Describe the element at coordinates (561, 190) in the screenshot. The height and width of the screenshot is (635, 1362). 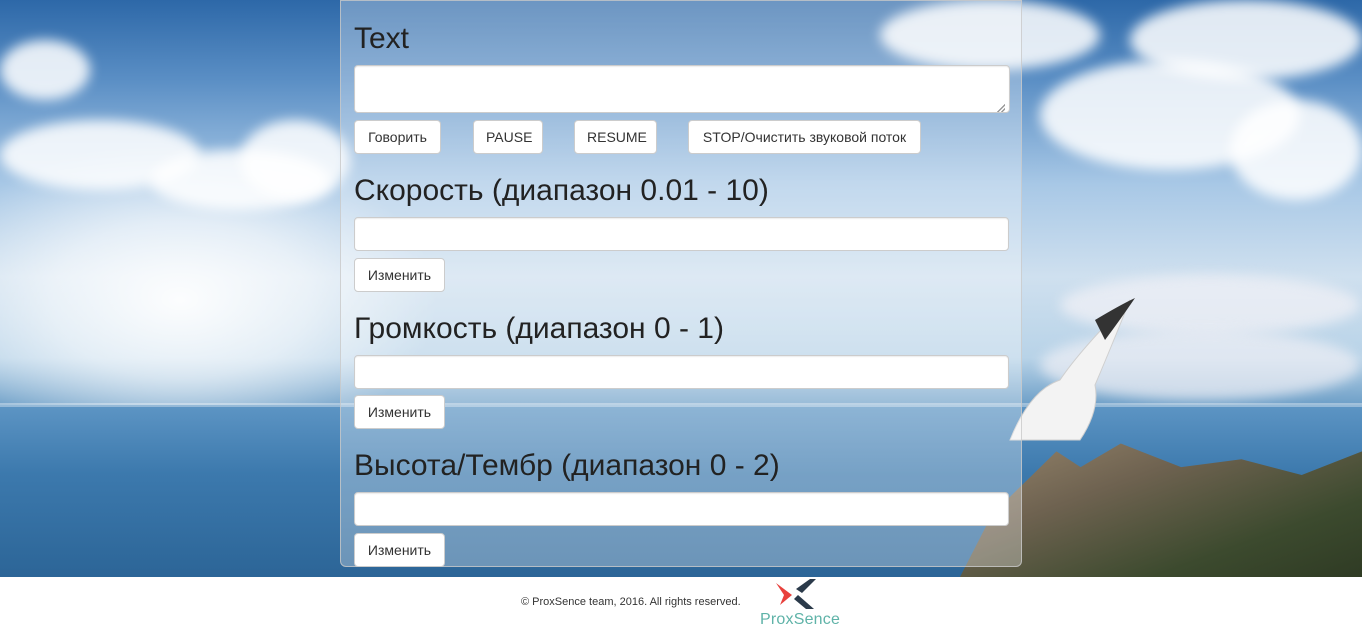
I see `rate-heading: Скорость (диапазон 0.01 - 10)` at that location.